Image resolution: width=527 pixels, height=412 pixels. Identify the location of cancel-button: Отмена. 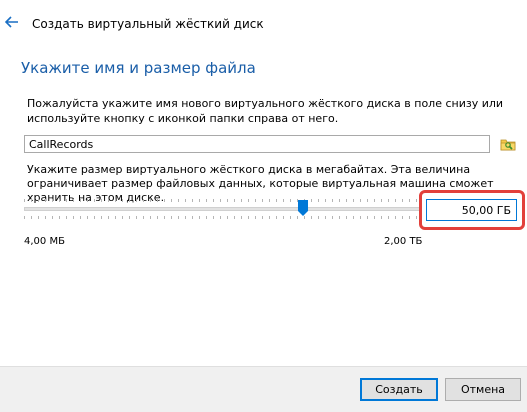
(483, 389).